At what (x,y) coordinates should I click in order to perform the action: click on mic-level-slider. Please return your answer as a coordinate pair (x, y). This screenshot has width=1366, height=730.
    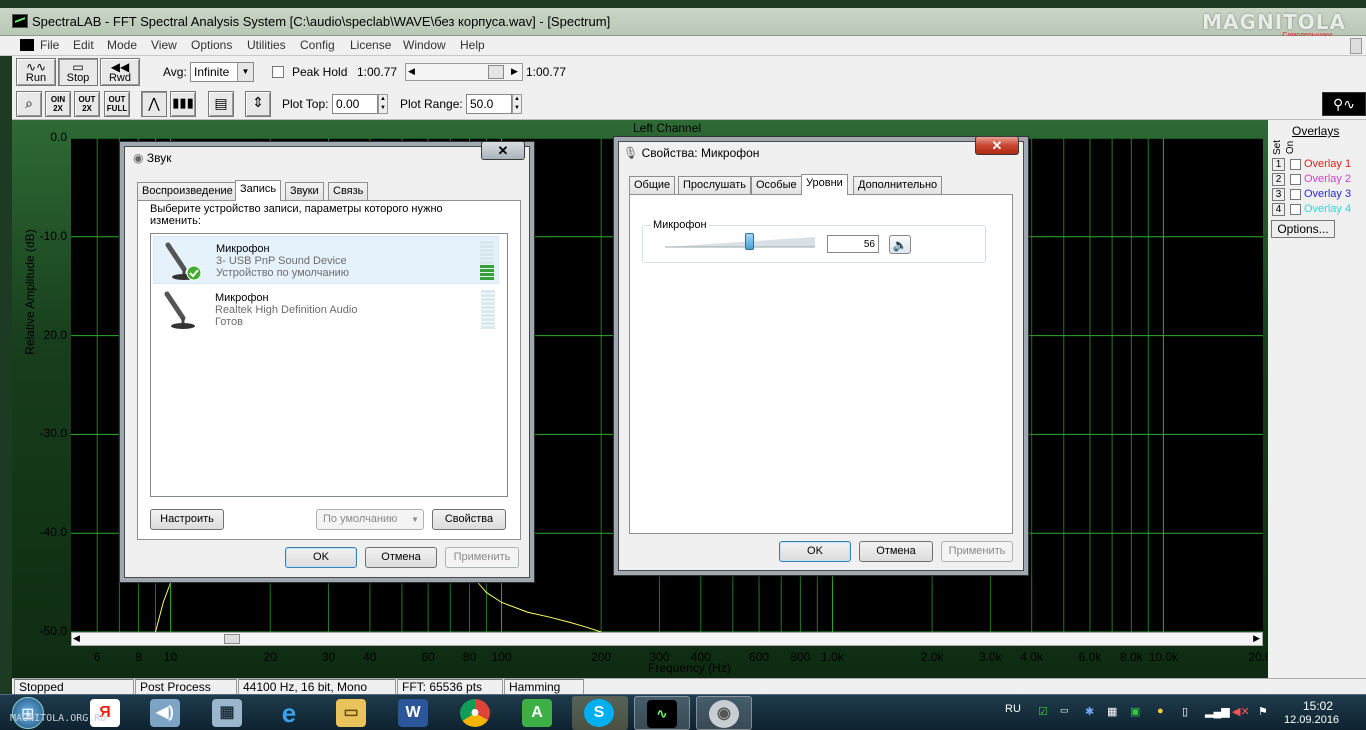
    Looking at the image, I should click on (740, 241).